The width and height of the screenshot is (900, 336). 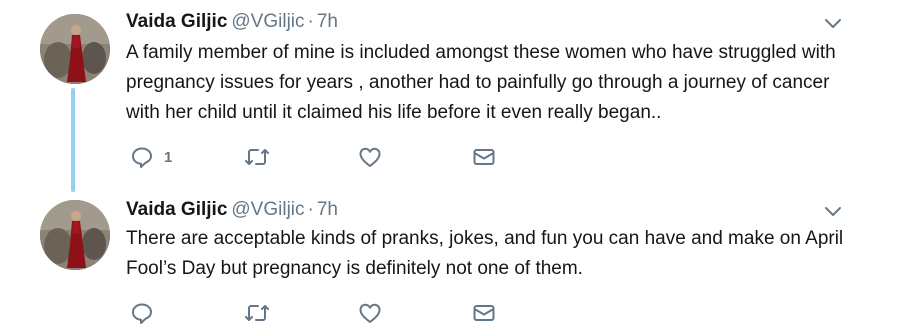 I want to click on tweet-actions, so click(x=336, y=313).